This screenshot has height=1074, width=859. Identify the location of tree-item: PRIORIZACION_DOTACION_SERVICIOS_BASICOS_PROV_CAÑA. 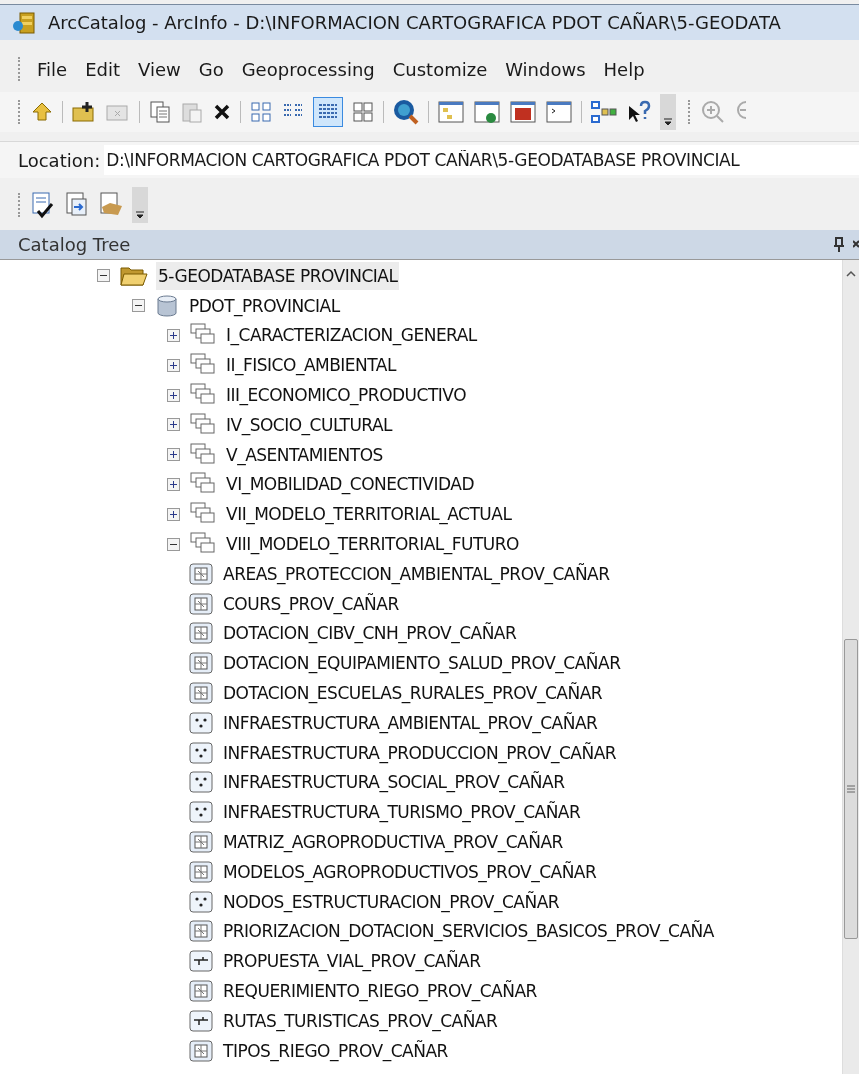
(468, 931).